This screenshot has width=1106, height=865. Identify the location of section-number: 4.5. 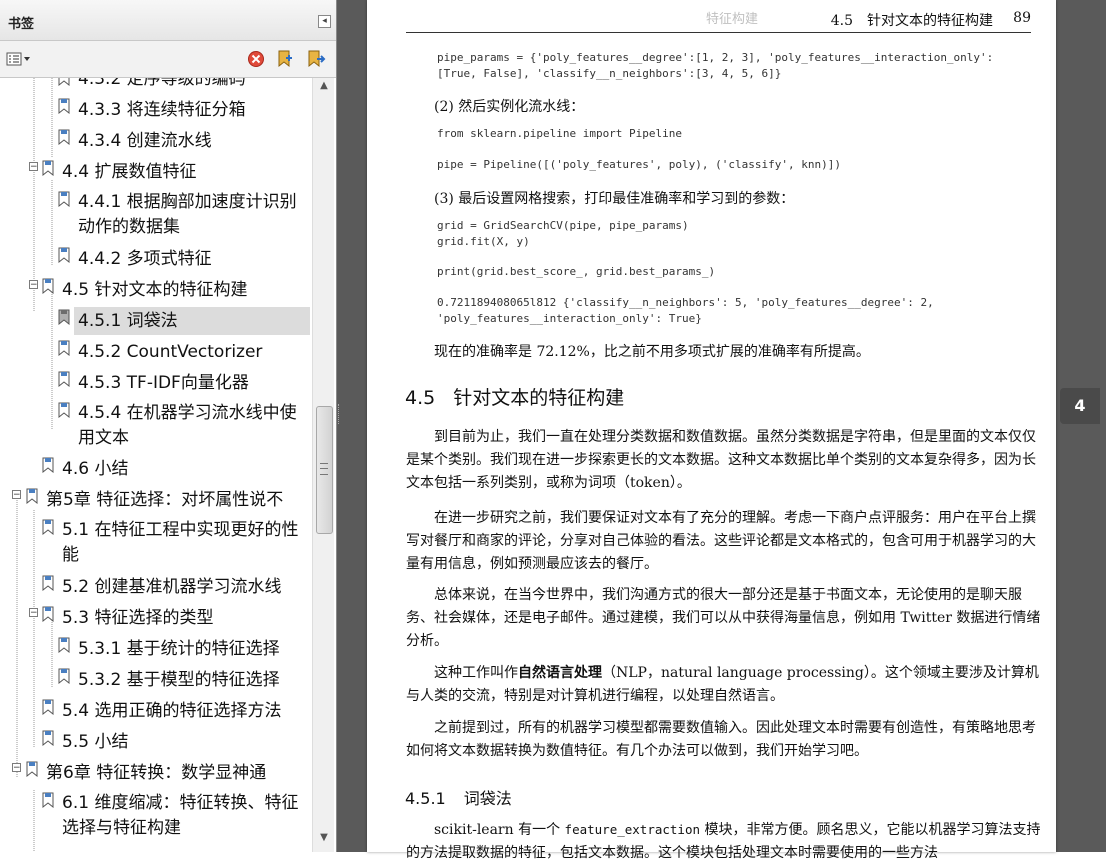
(420, 398).